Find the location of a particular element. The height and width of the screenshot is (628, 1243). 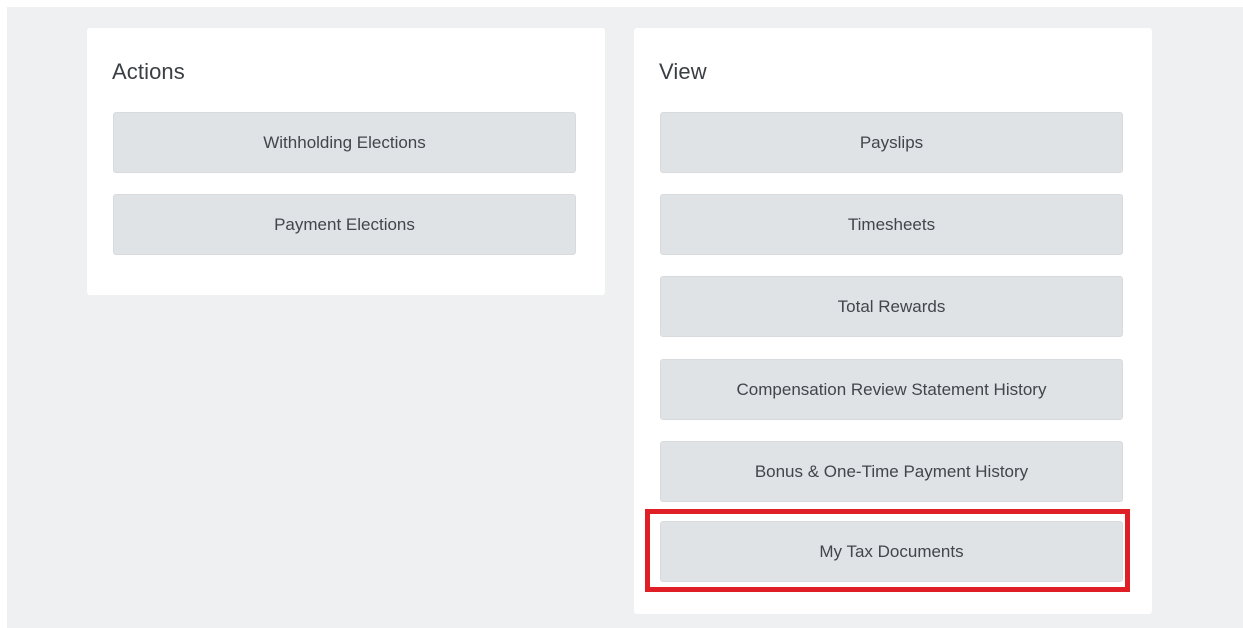

withholding-elections-button: Withholding Elections is located at coordinates (344, 142).